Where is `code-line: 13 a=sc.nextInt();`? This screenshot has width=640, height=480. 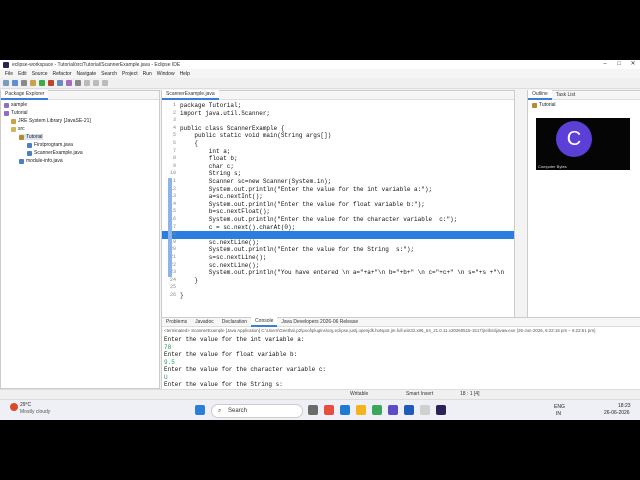
code-line: 13 a=sc.nextInt(); is located at coordinates (338, 197).